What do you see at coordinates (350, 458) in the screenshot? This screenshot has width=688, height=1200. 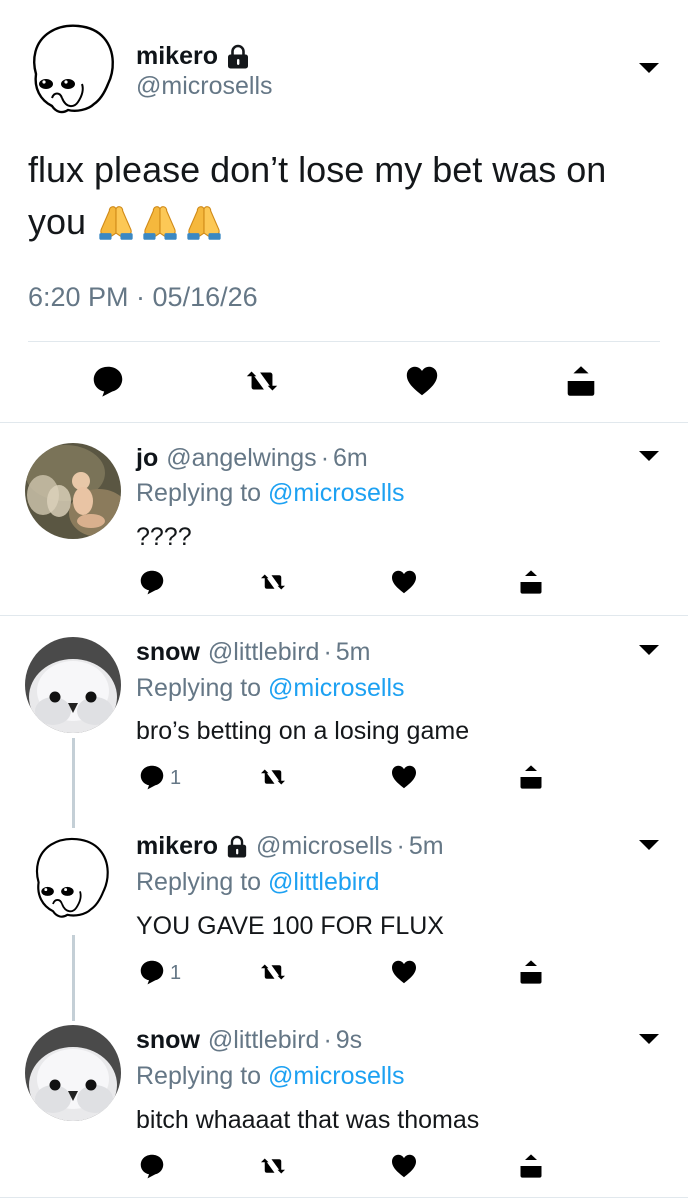 I see `reply-timestamp: 6m` at bounding box center [350, 458].